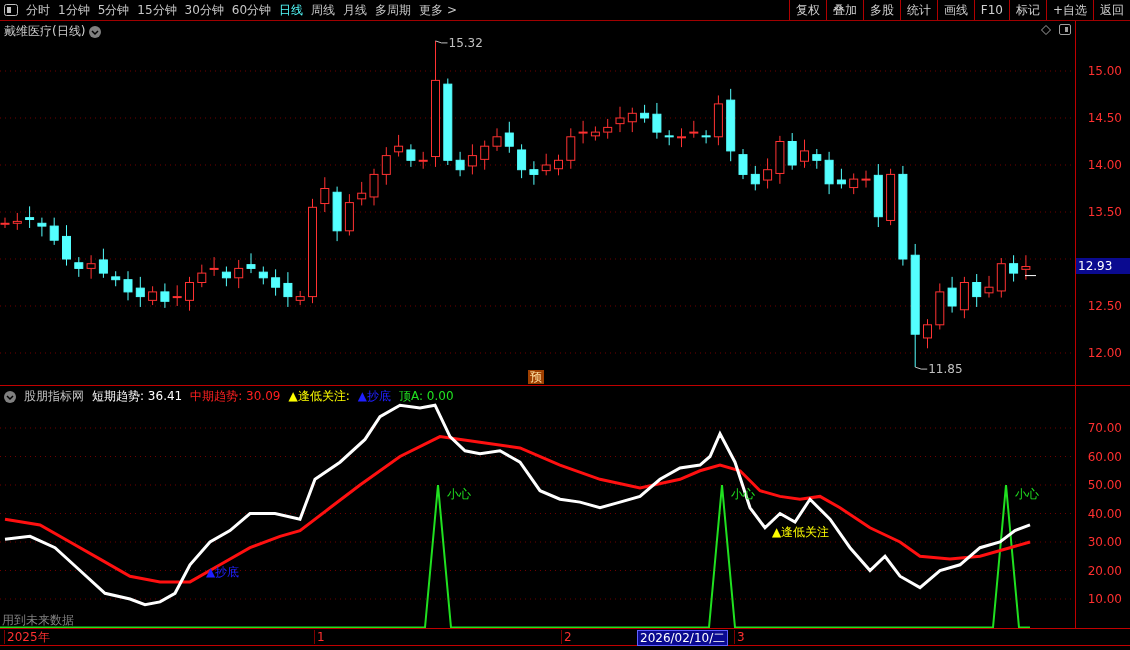  I want to click on period-tab: 1分钟, so click(74, 10).